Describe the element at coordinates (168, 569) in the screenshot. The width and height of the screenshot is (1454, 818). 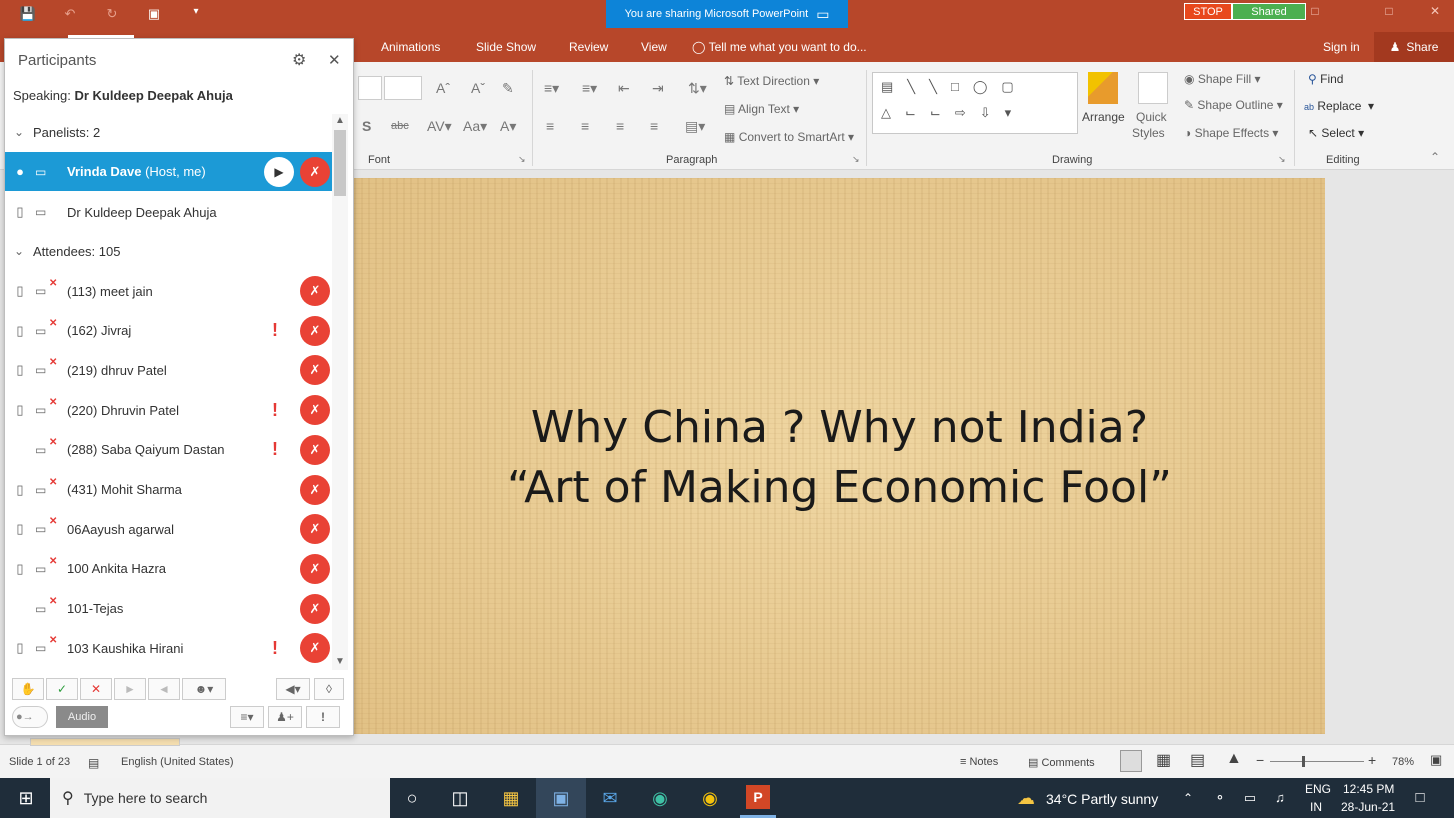
I see `participant-row: ▯ ▭ ✕ 100 Ankita Hazra ✗` at that location.